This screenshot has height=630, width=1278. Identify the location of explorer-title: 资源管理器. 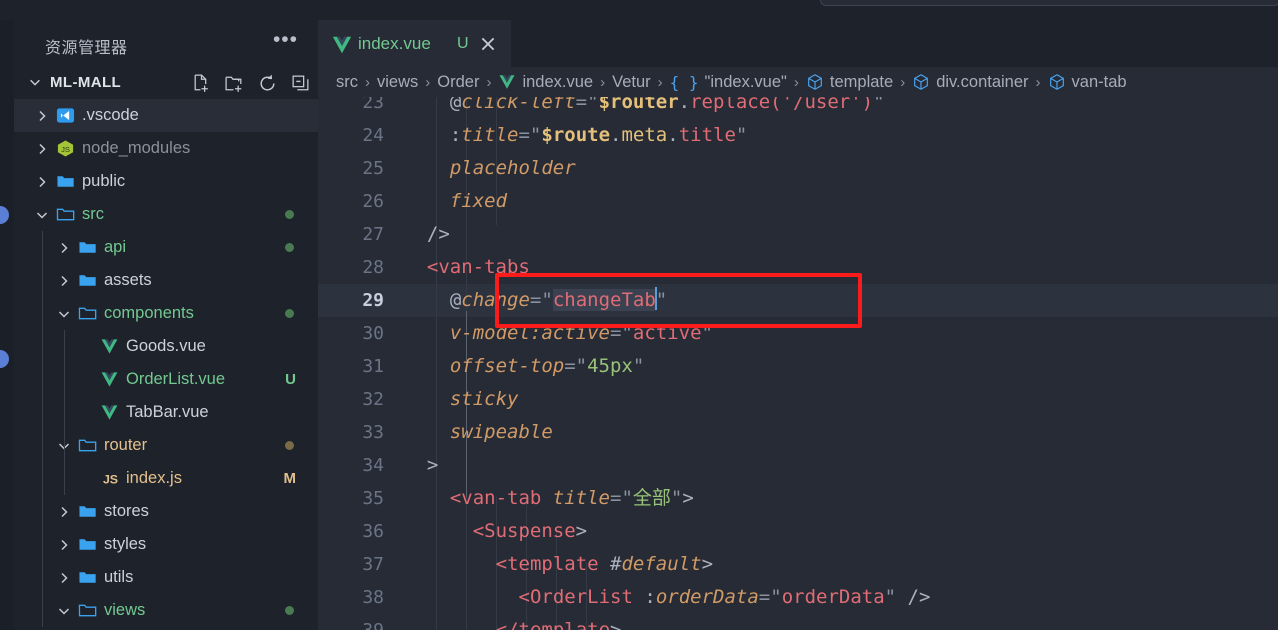
(86, 48).